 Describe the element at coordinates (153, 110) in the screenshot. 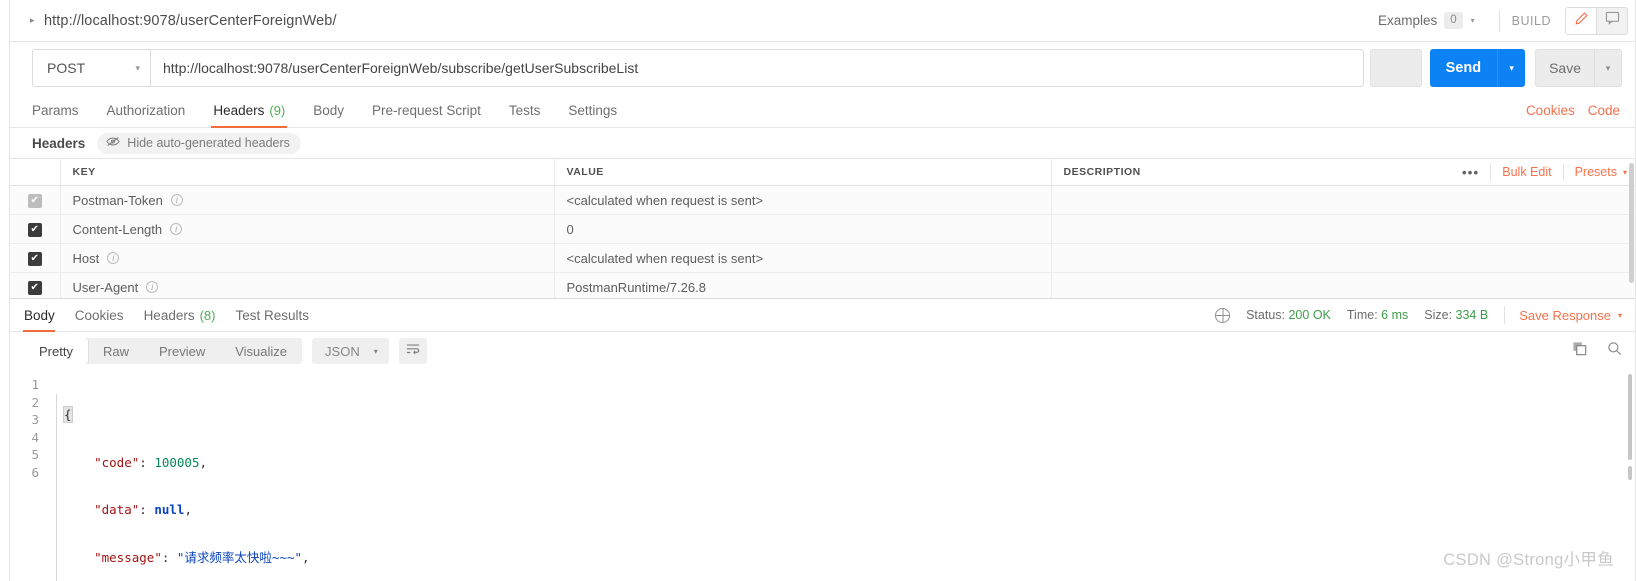

I see `tab-authorization: Authorization` at that location.